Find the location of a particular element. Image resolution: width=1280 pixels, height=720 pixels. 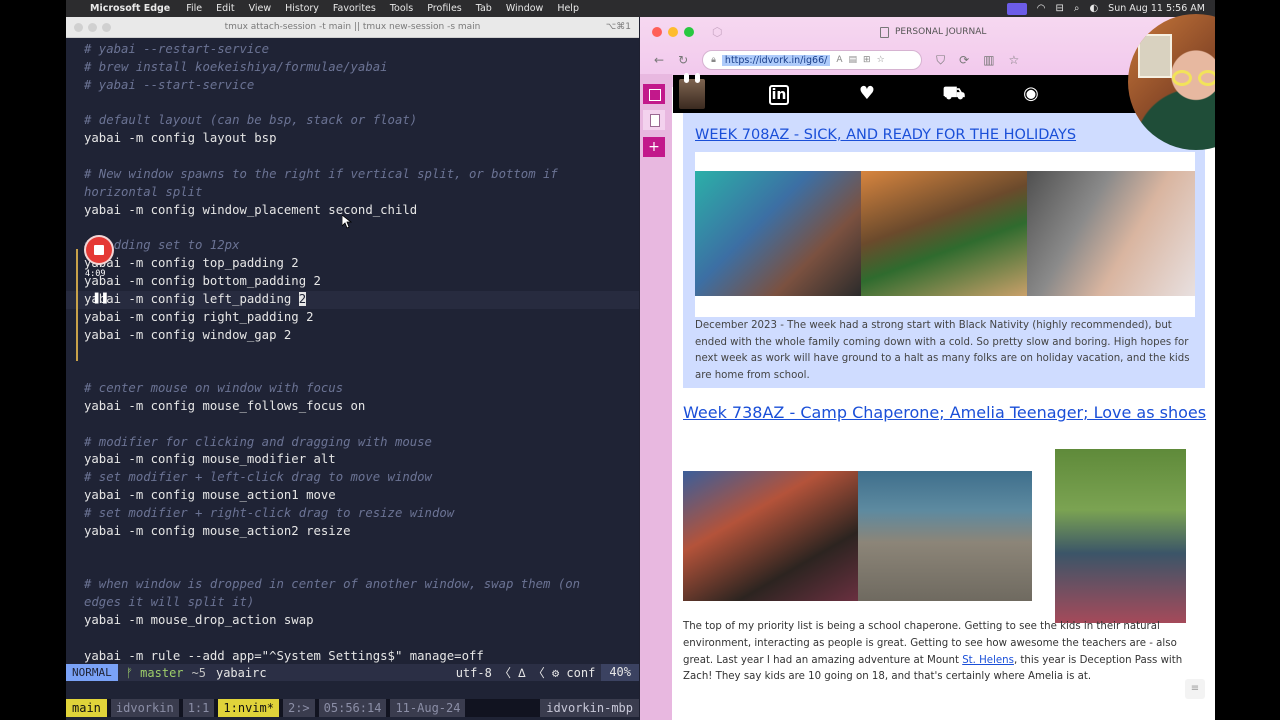

github-icon: ◉ is located at coordinates (1031, 93).